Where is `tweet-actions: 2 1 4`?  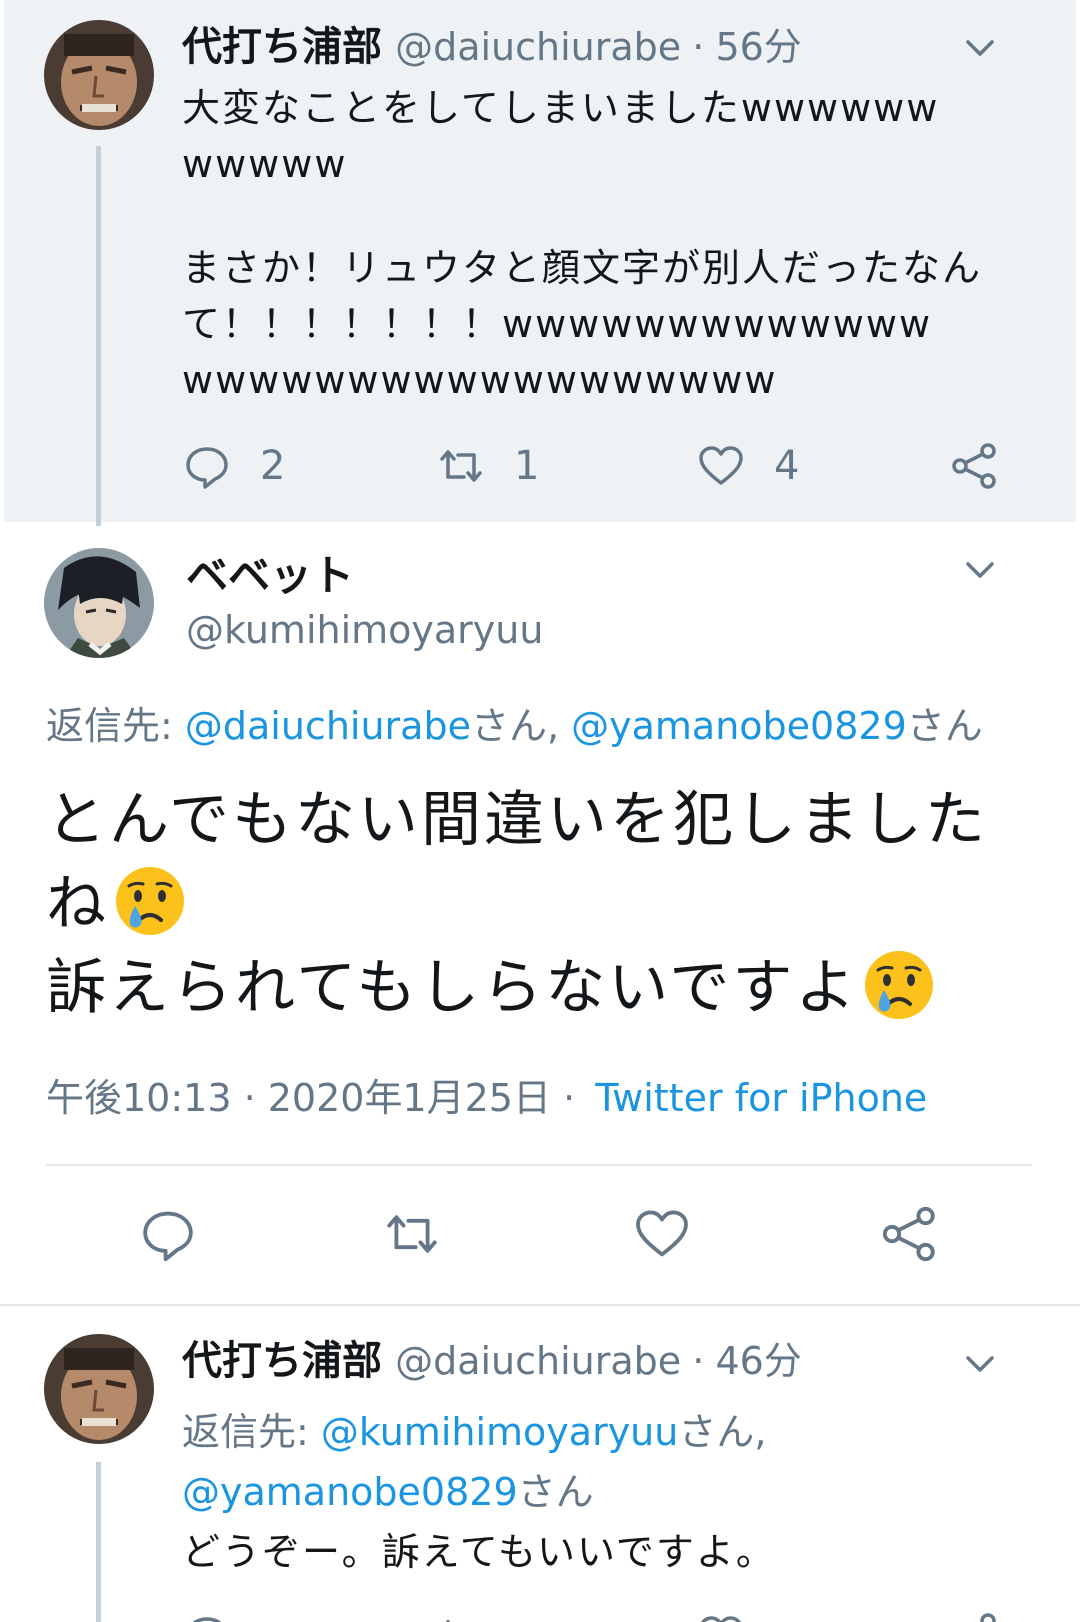
tweet-actions: 2 1 4 is located at coordinates (612, 466).